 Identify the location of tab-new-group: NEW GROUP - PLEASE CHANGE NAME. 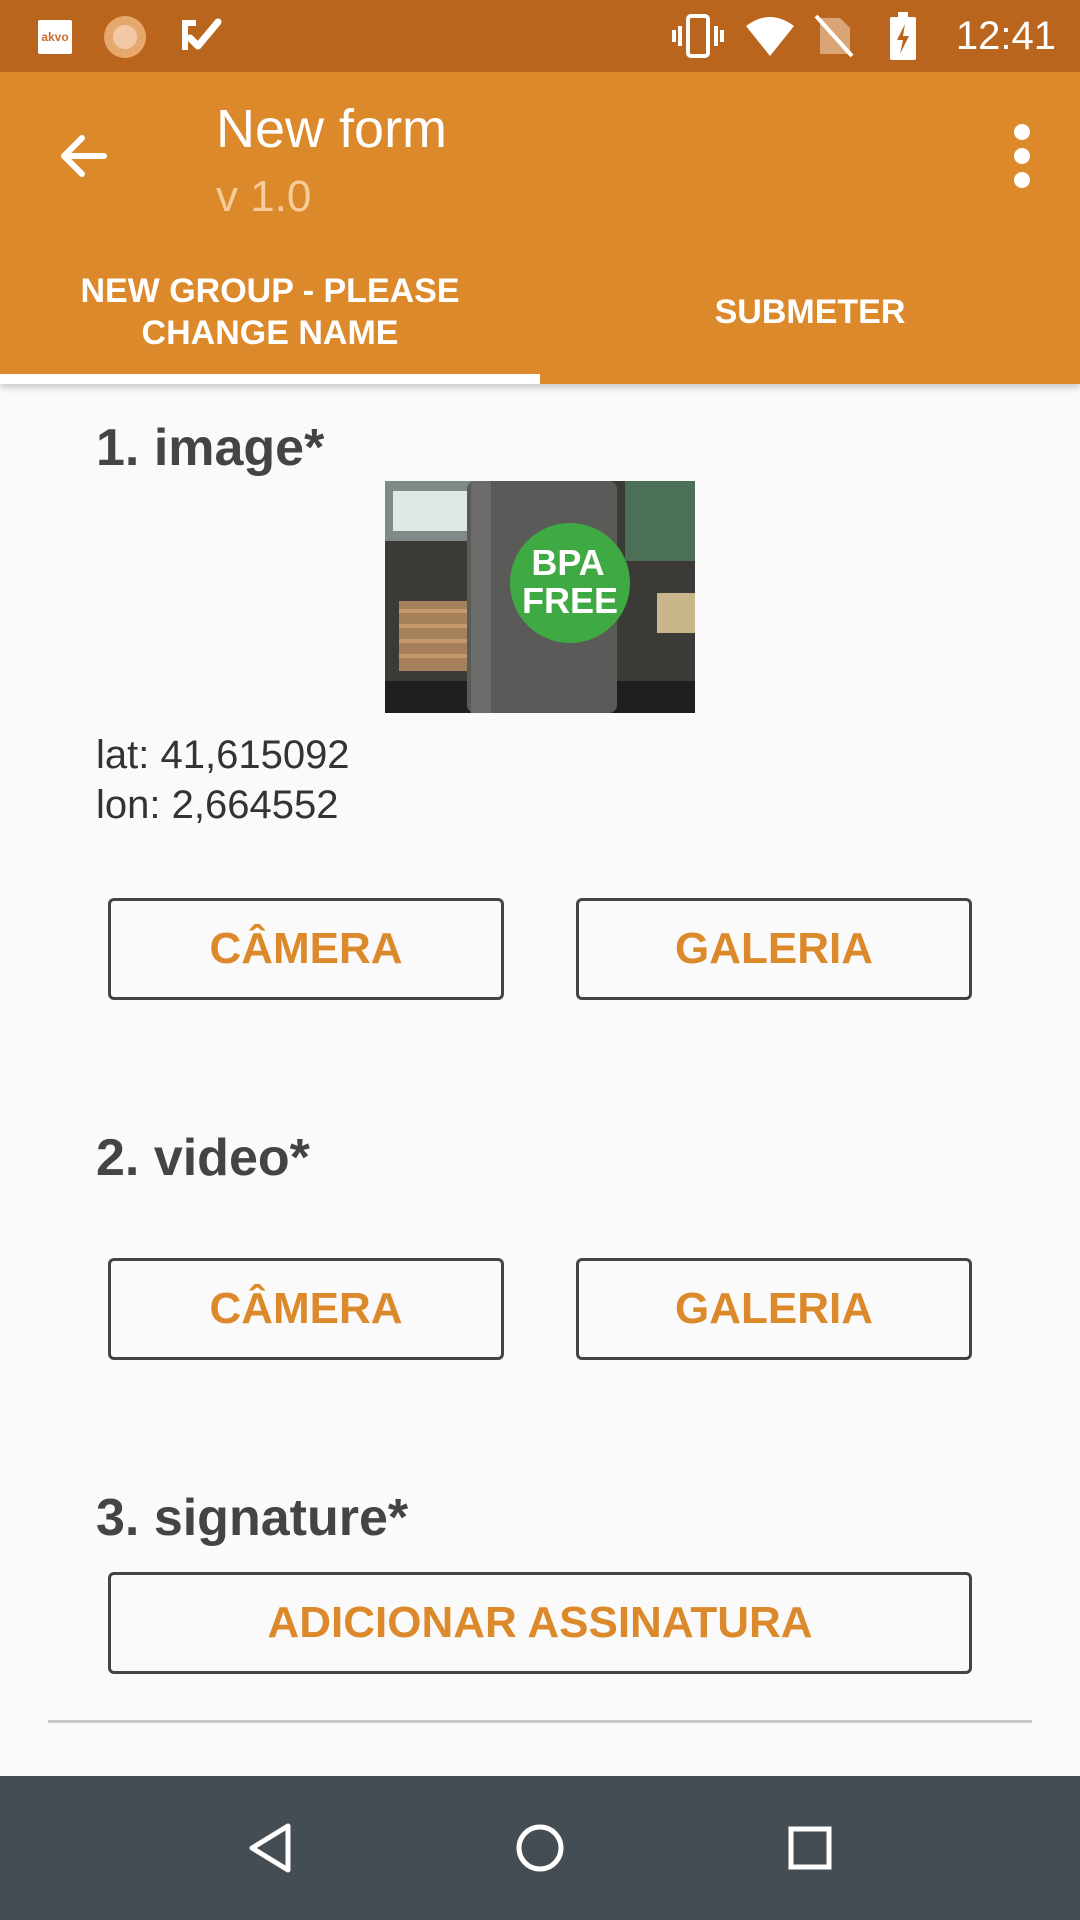
(270, 312).